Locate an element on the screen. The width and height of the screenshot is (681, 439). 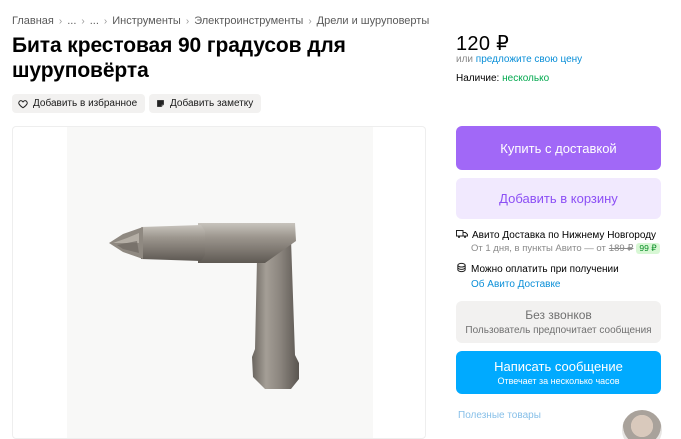
no-calls-subtitle: Пользователь предпочитает сообщения is located at coordinates (558, 330).